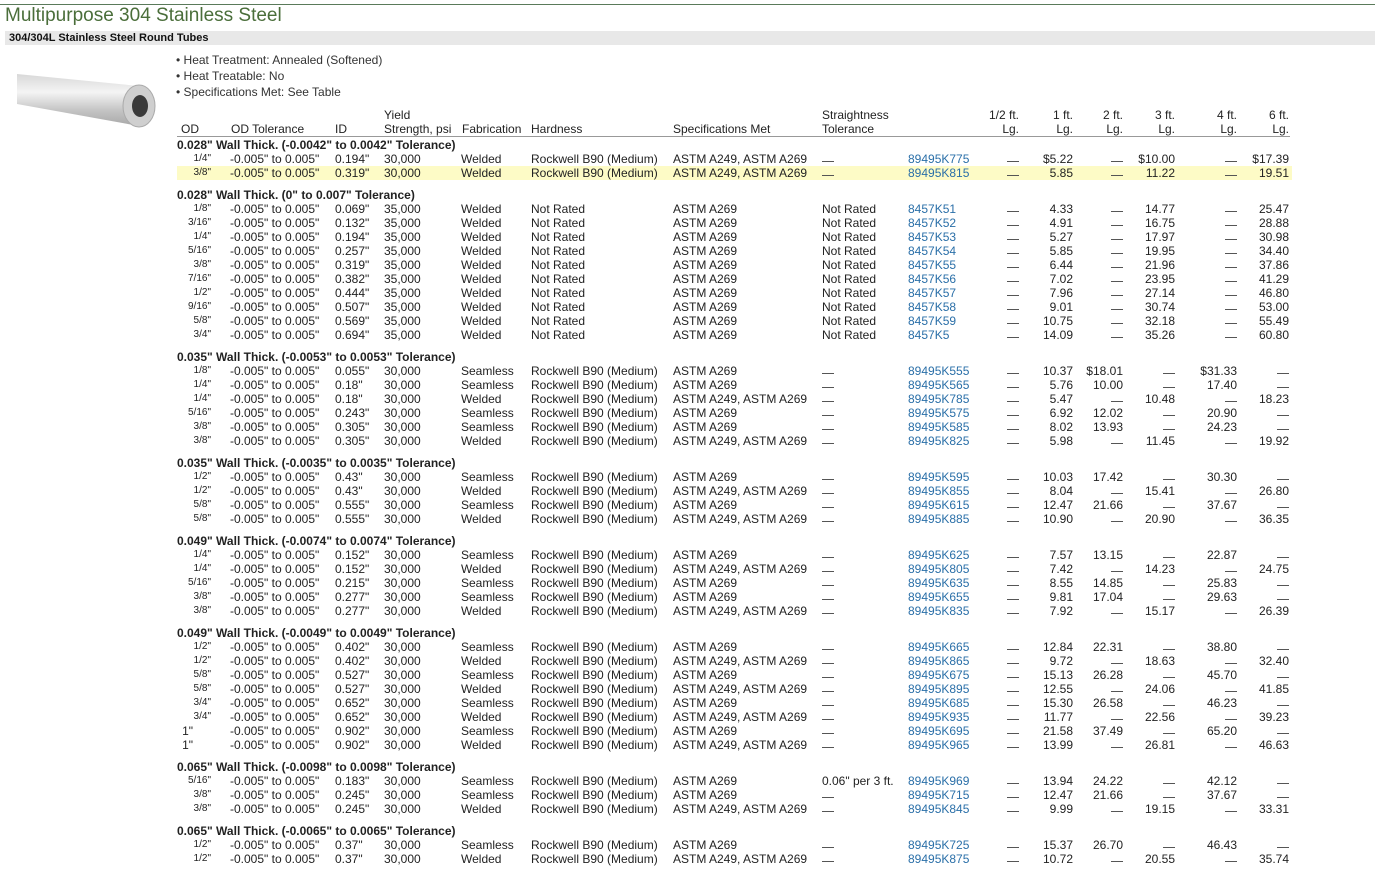 The image size is (1375, 872). Describe the element at coordinates (938, 703) in the screenshot. I see `part-number-link: 89495K685` at that location.